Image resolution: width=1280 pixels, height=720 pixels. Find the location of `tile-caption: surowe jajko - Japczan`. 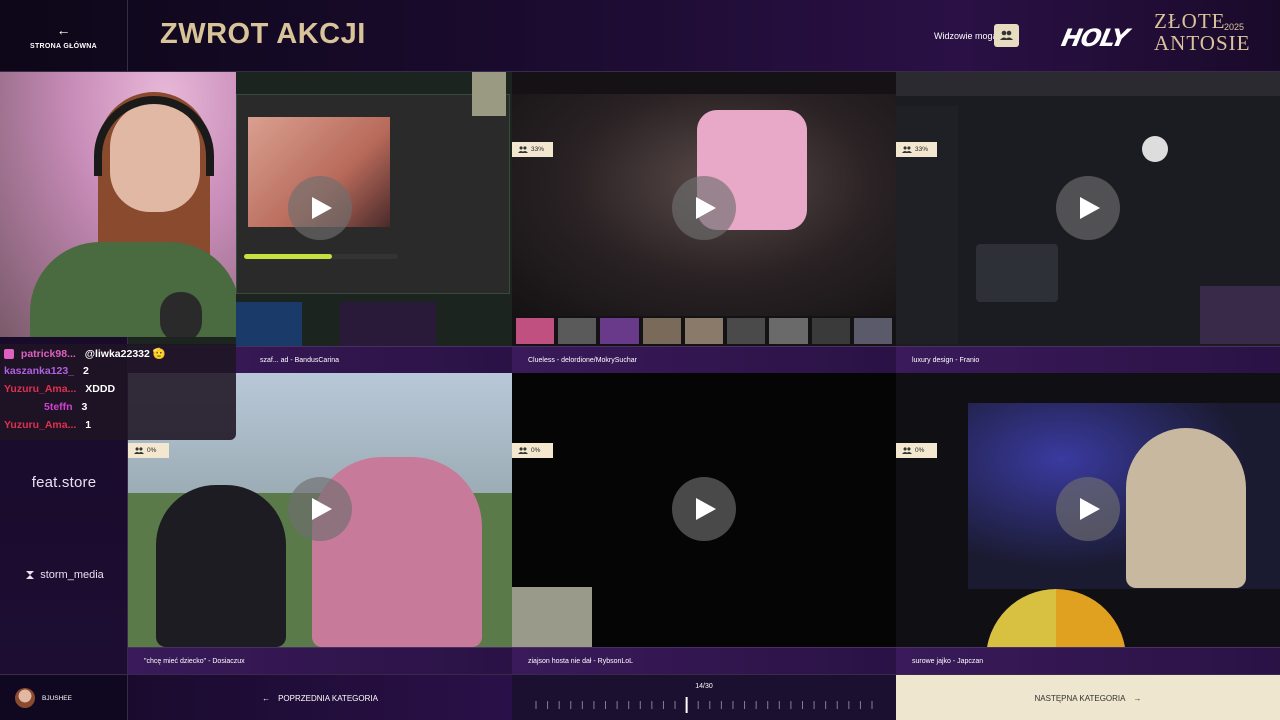

tile-caption: surowe jajko - Japczan is located at coordinates (948, 661).